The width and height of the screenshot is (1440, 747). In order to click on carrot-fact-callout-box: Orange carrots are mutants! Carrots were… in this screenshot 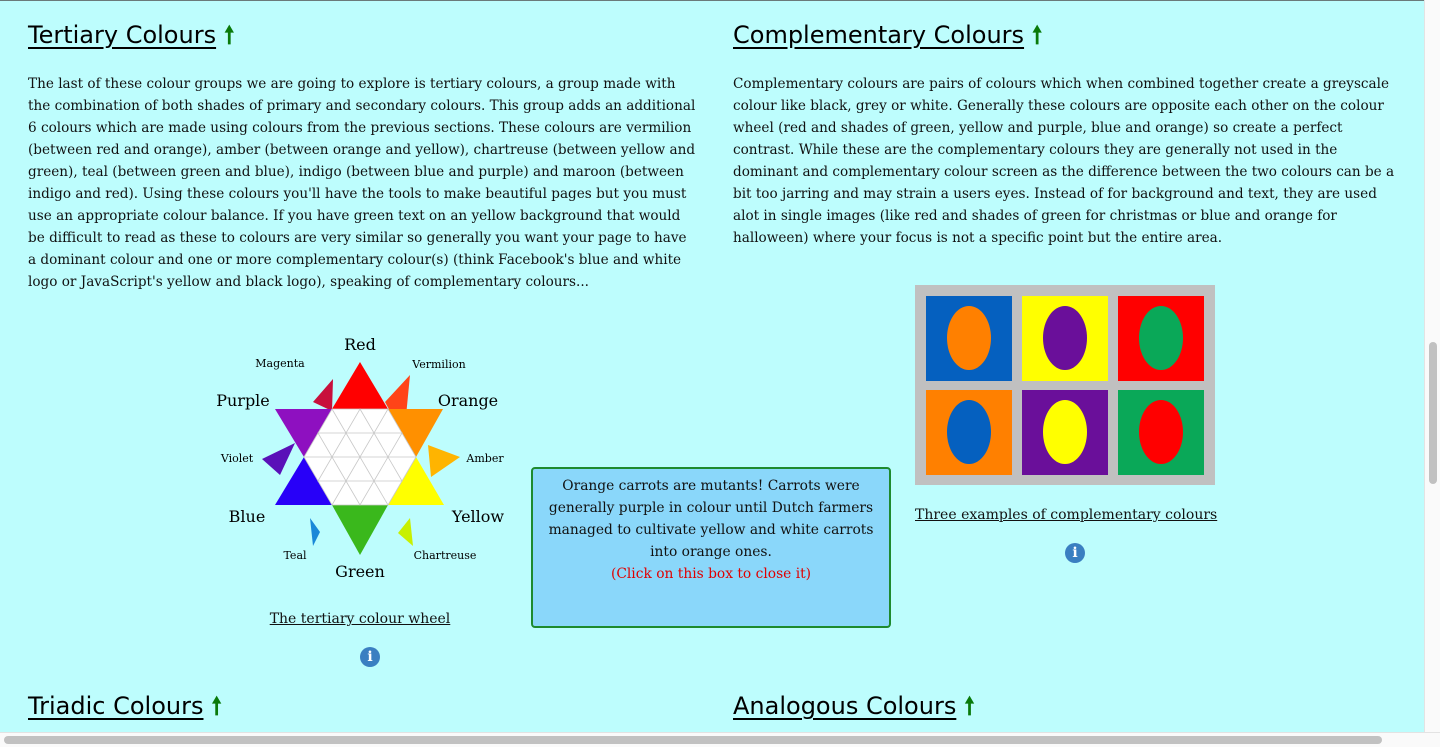, I will do `click(711, 547)`.